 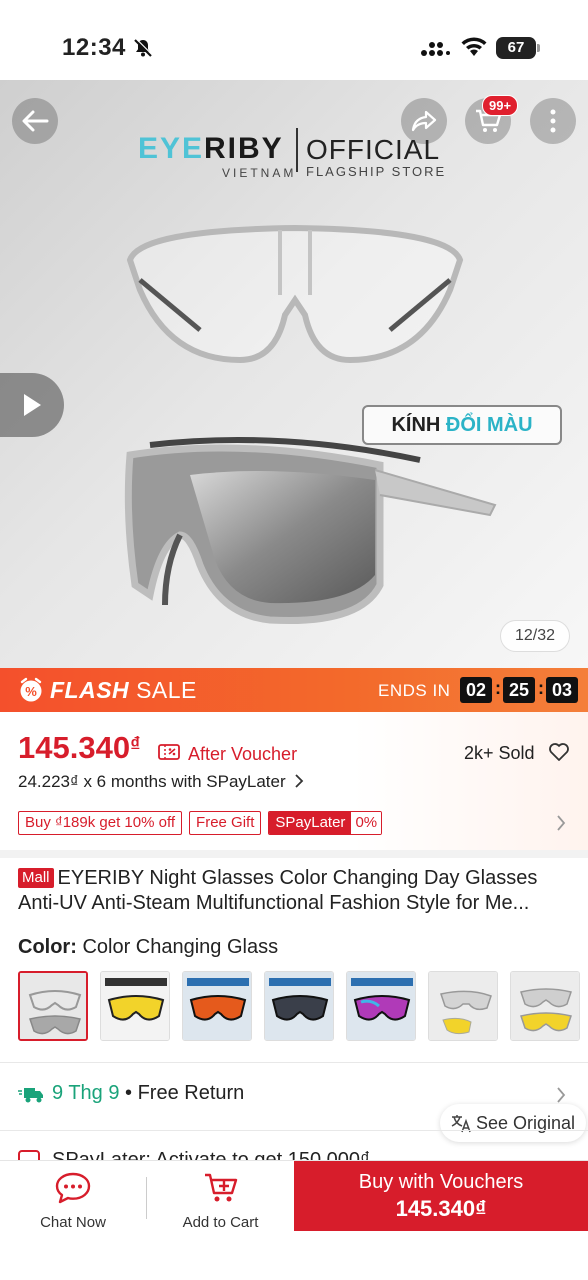 What do you see at coordinates (86, 1093) in the screenshot?
I see `delivery-date: 9 Thg 9` at bounding box center [86, 1093].